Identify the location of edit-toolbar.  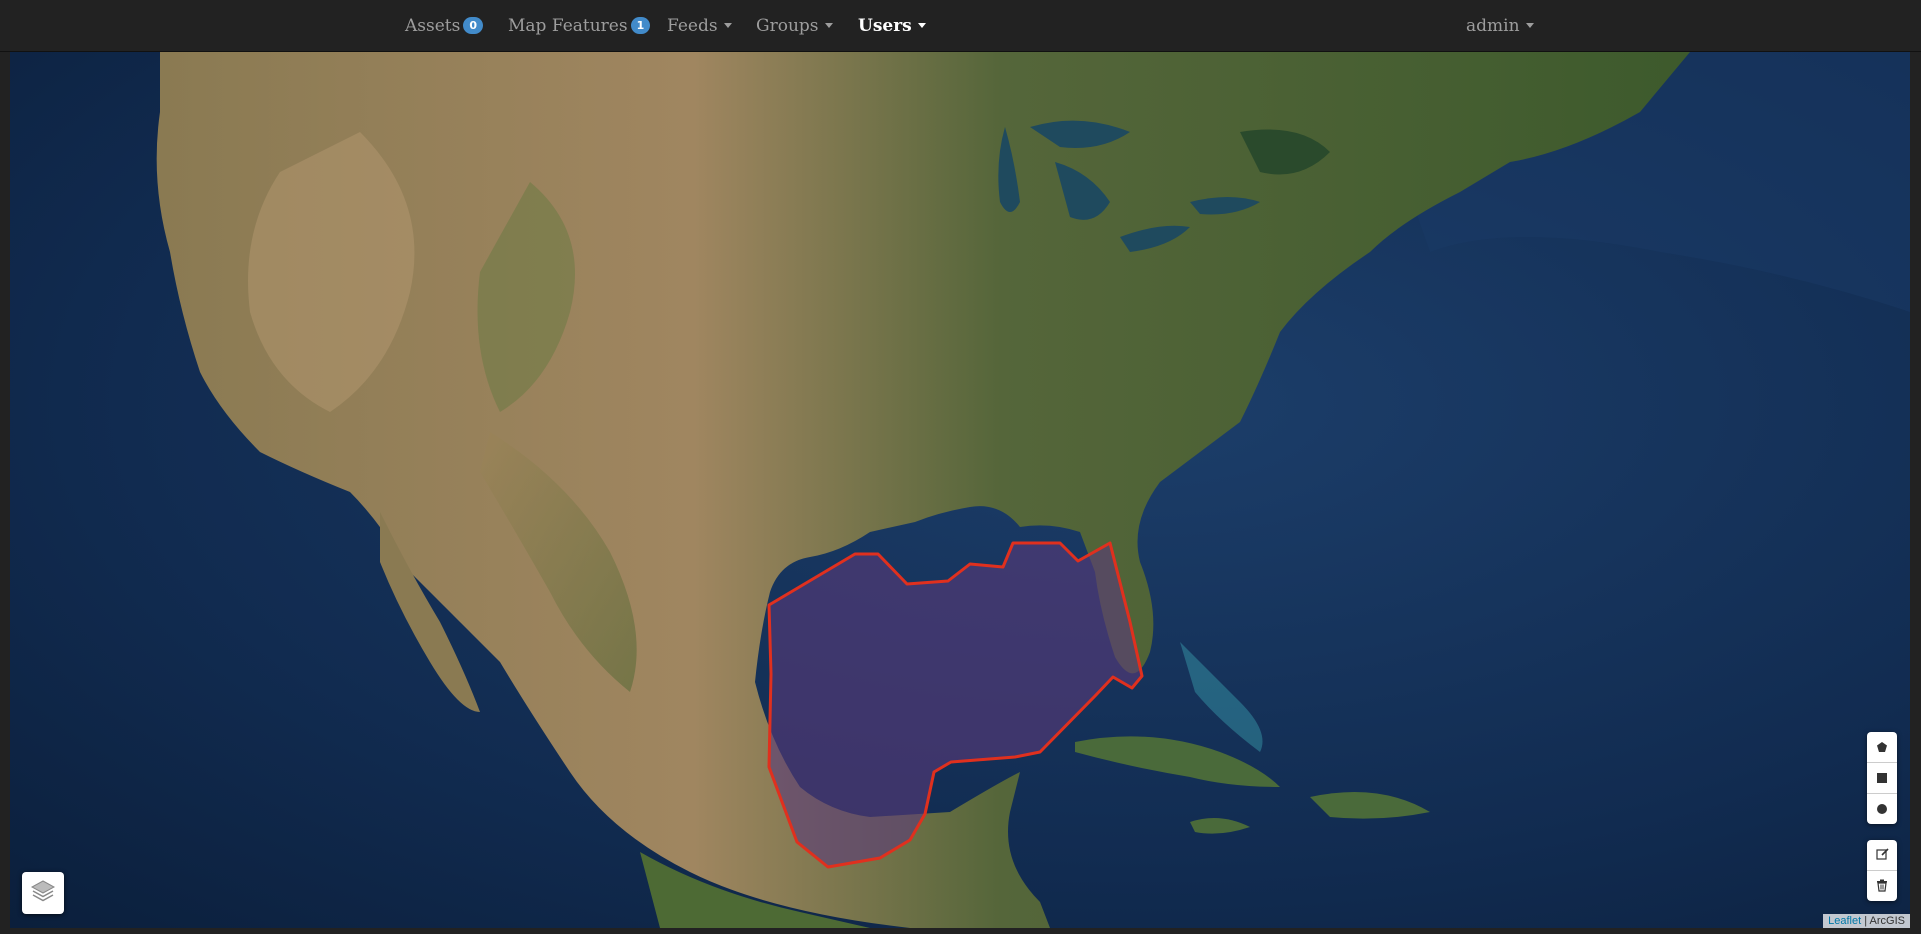
(1882, 870).